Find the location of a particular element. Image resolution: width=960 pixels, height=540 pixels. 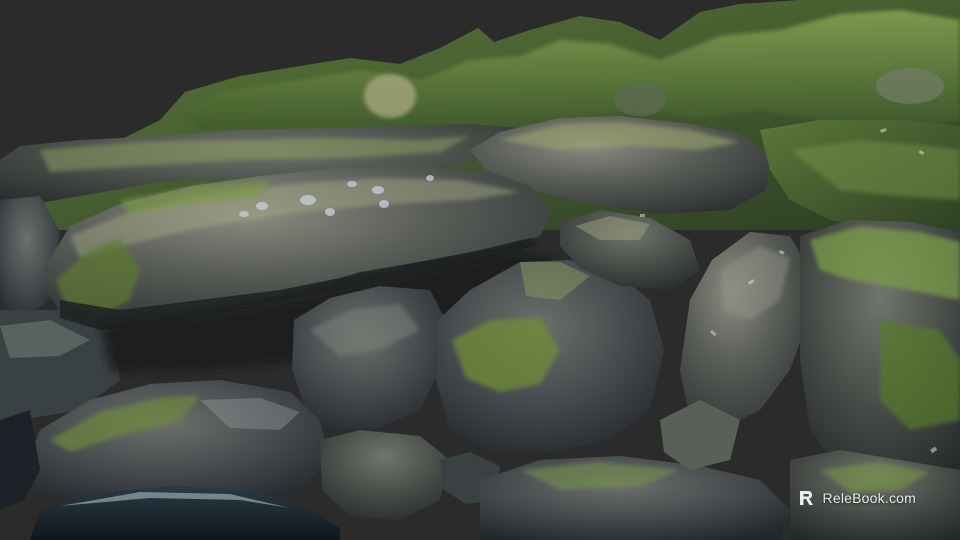

watermark: ReleBook.com is located at coordinates (856, 498).